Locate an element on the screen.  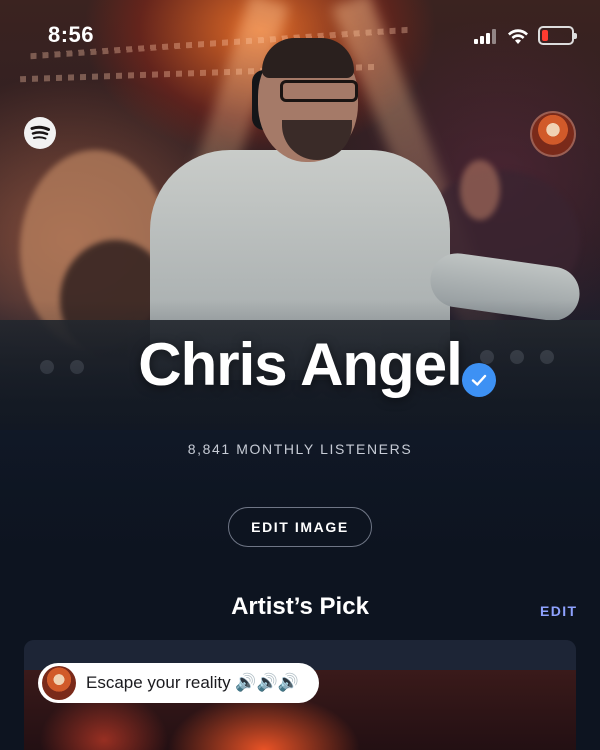
status-time: 8:56 is located at coordinates (71, 34).